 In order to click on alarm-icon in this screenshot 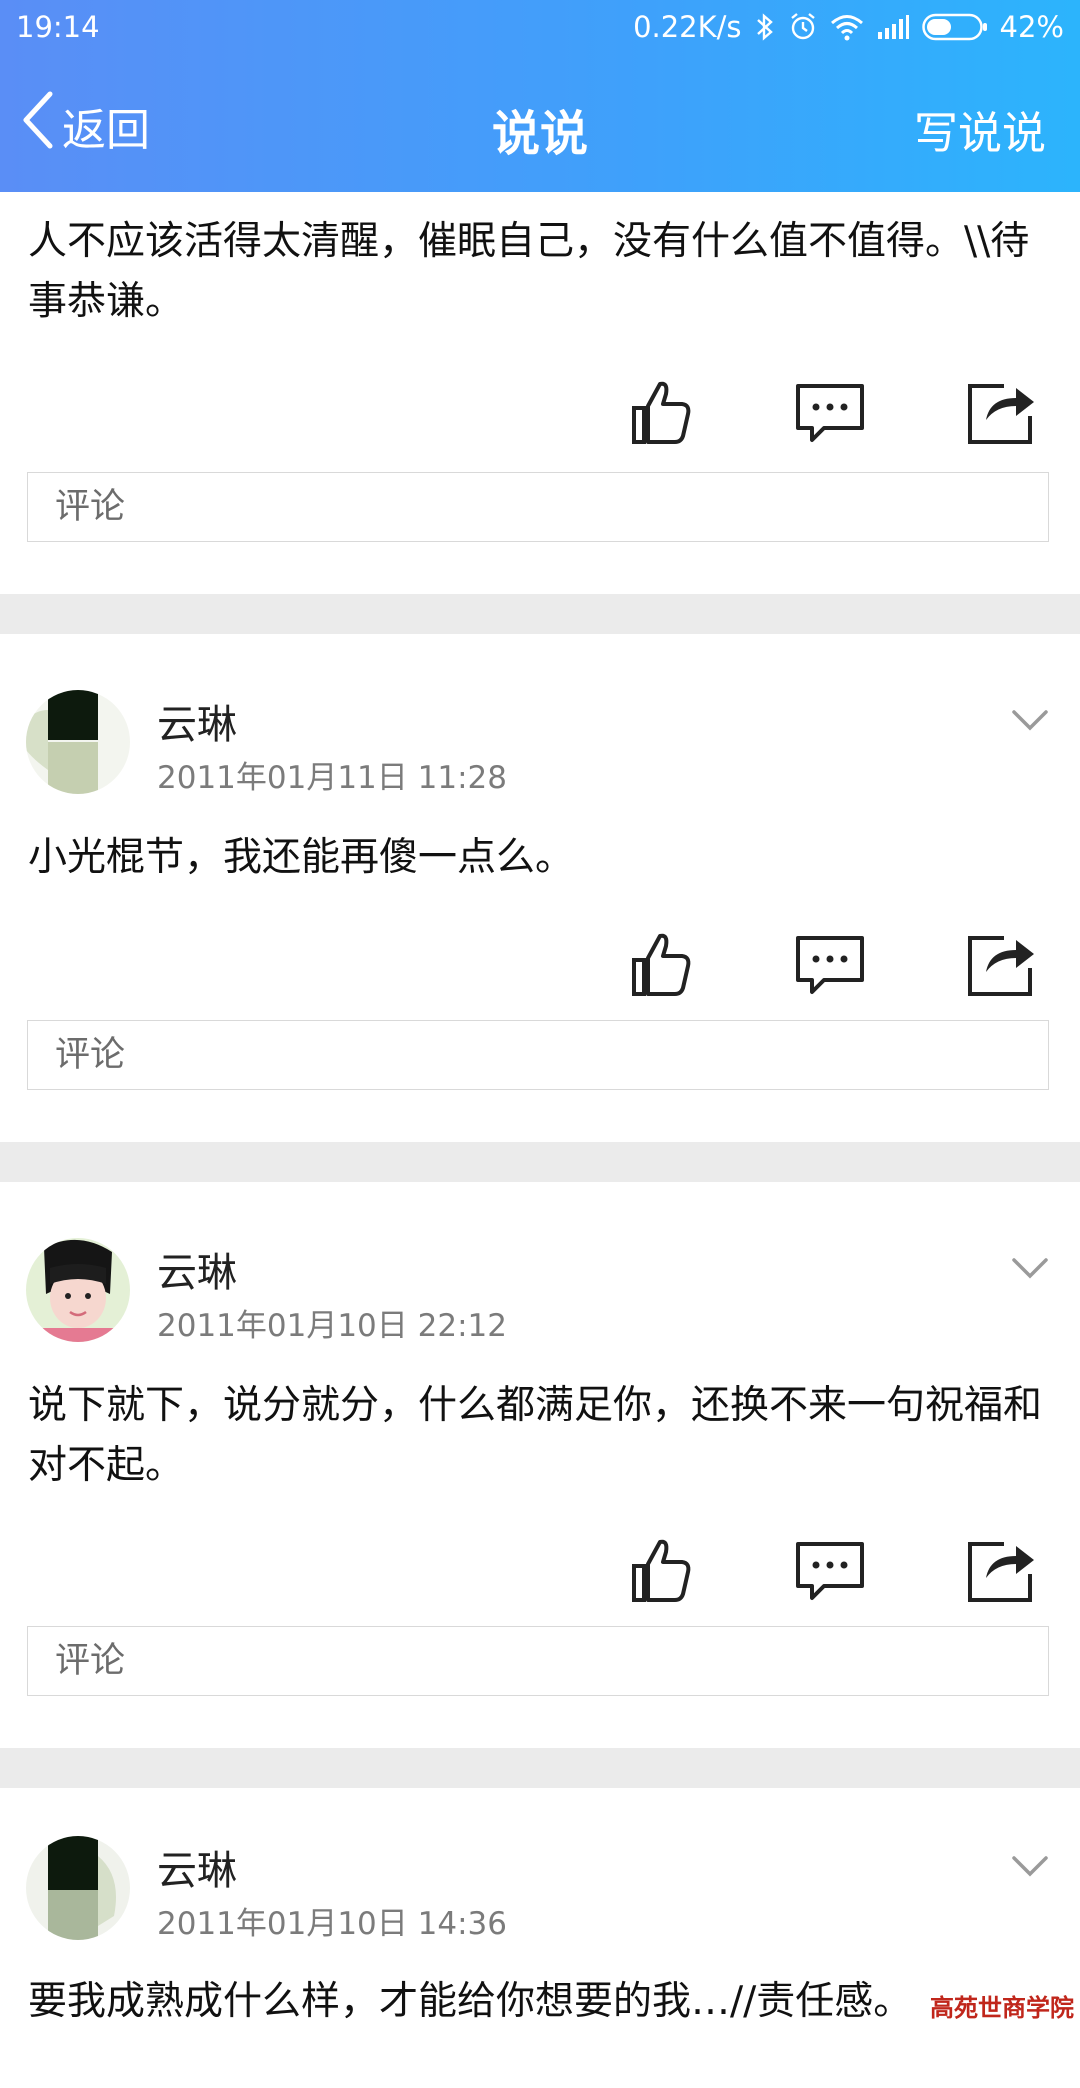, I will do `click(803, 27)`.